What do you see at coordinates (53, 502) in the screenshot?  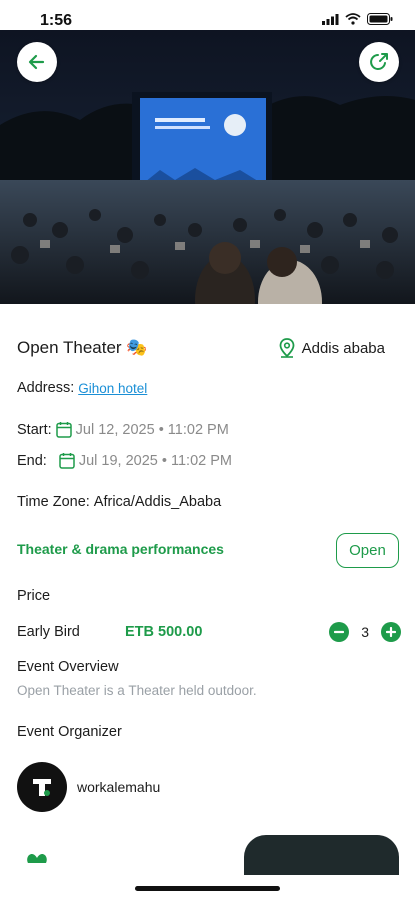 I see `timezone-label: Time Zone:` at bounding box center [53, 502].